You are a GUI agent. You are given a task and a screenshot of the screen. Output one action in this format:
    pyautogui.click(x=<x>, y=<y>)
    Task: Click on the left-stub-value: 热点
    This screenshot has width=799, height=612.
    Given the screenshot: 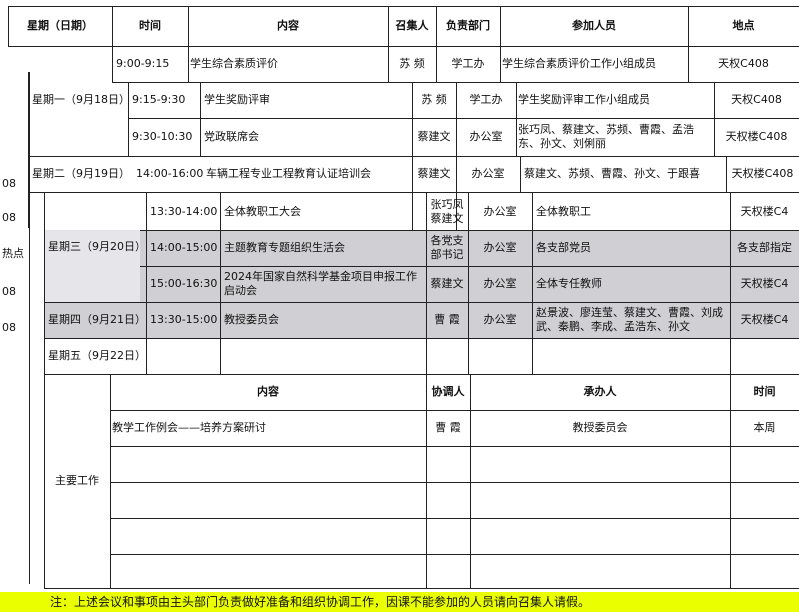 What is the action you would take?
    pyautogui.click(x=13, y=253)
    